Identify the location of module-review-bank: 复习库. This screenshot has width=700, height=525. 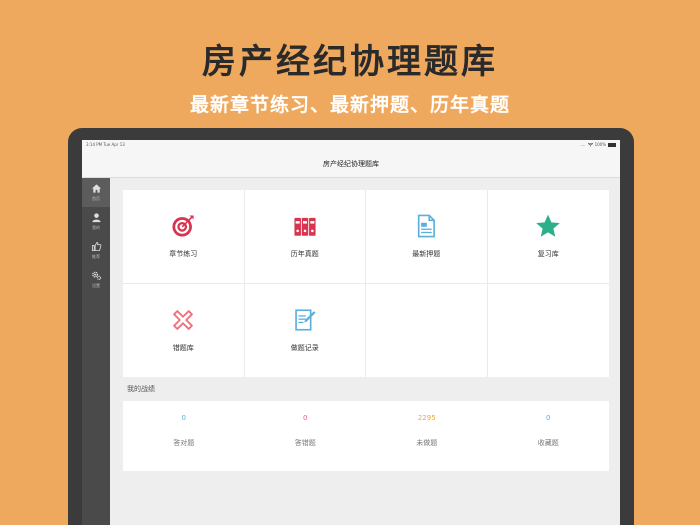
(548, 237).